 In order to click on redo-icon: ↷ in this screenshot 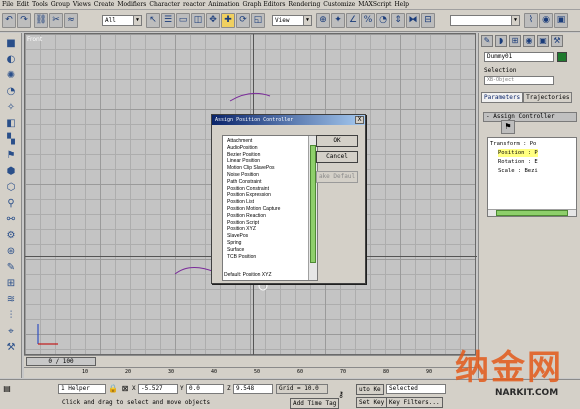, I will do `click(24, 20)`.